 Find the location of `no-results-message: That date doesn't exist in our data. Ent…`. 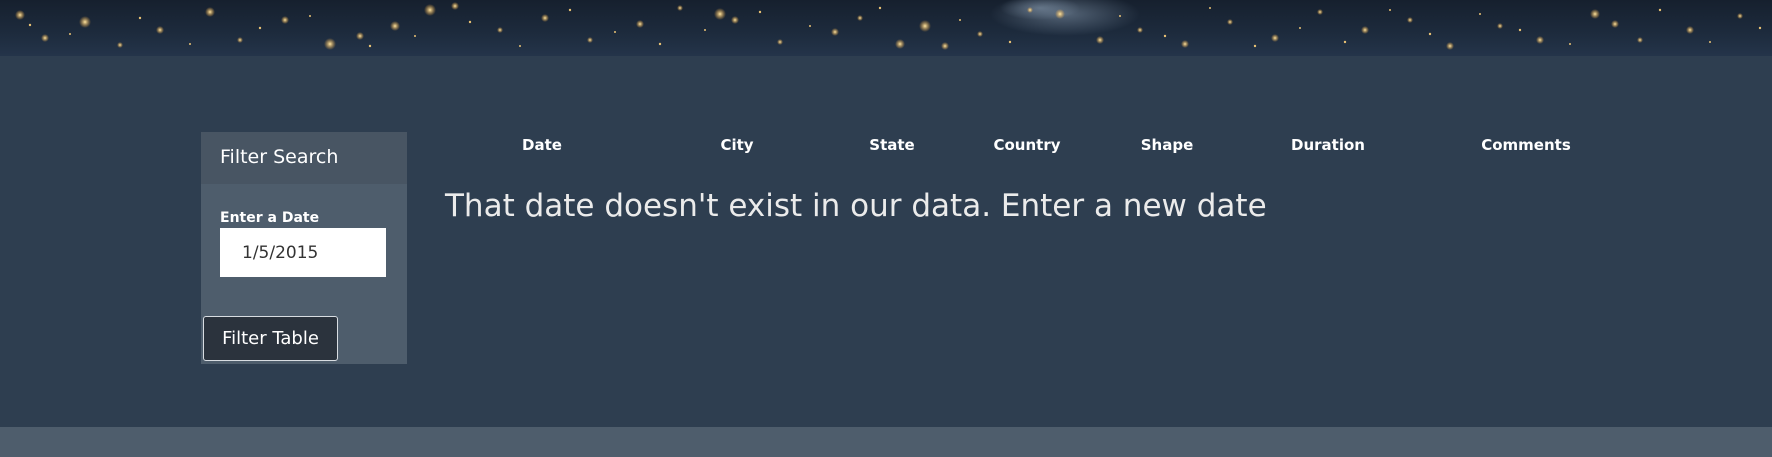

no-results-message: That date doesn't exist in our data. Ent… is located at coordinates (856, 206).